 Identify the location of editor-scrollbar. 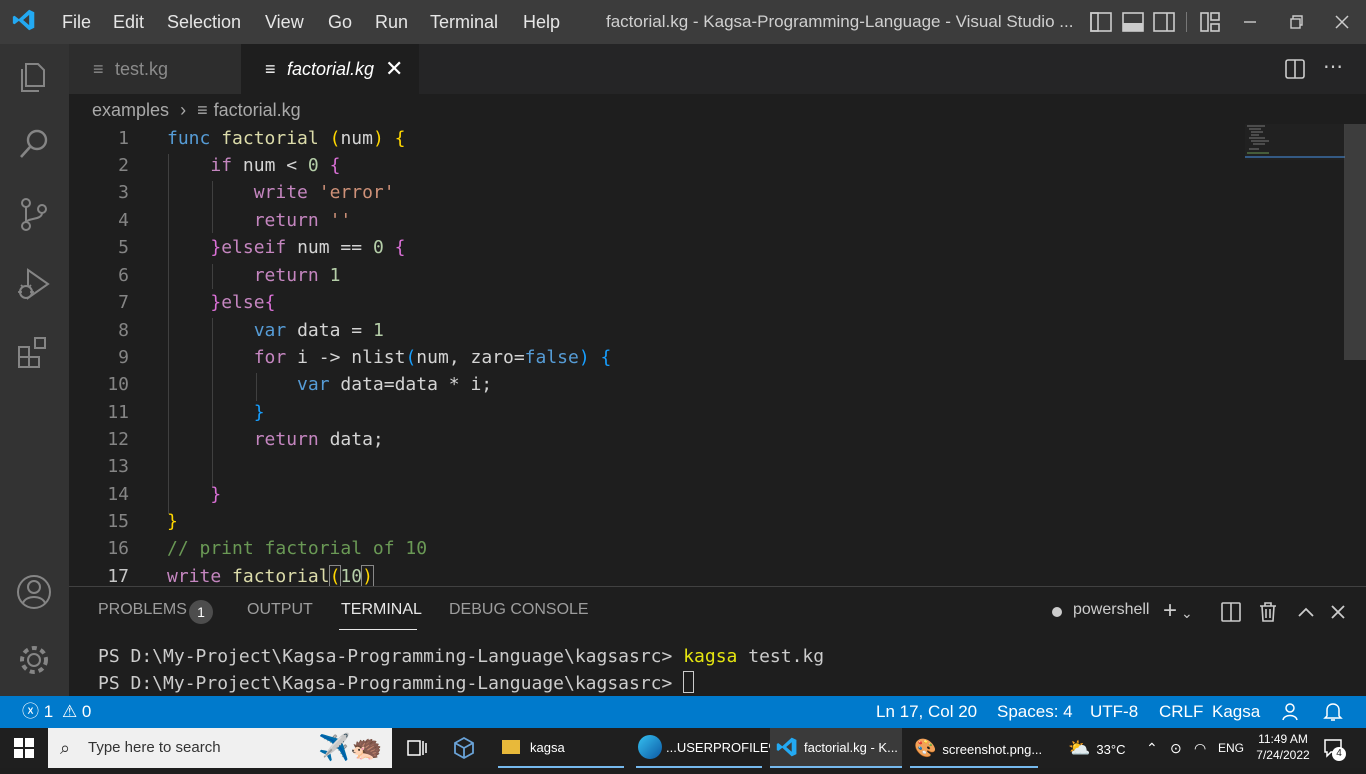
(1355, 242).